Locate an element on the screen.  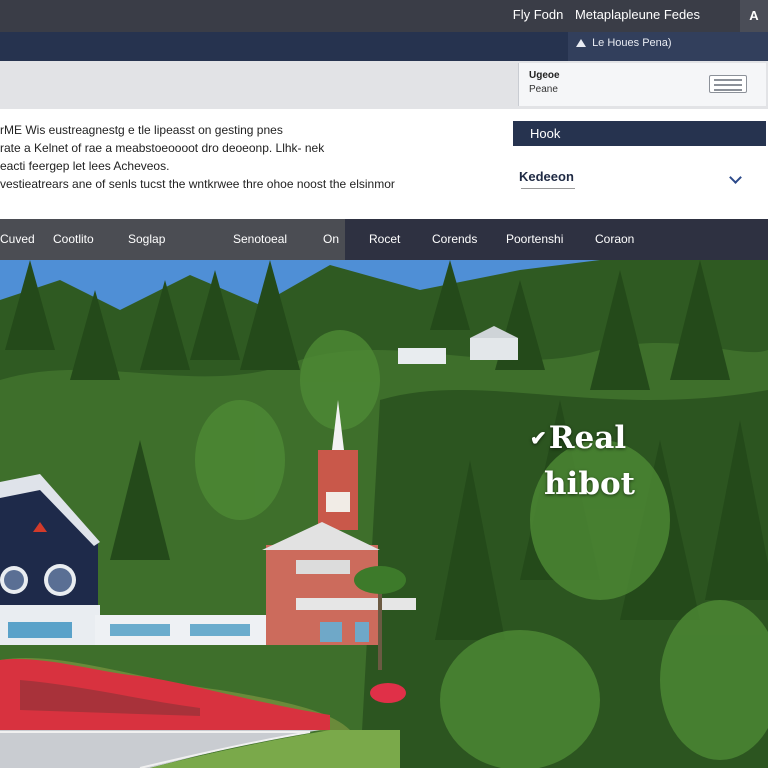
nav-item-3: Soglap is located at coordinates (146, 239).